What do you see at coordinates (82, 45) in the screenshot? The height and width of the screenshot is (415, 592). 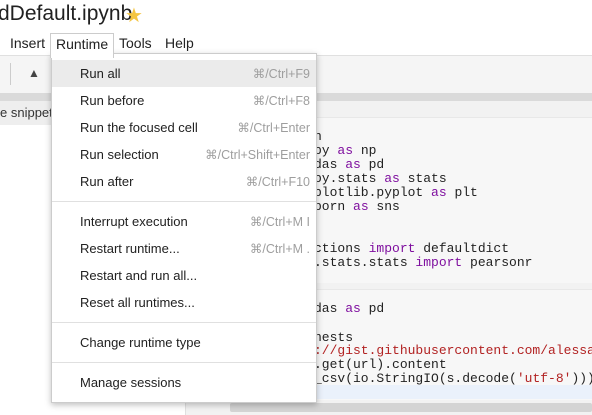 I see `menu-runtime: Runtime` at bounding box center [82, 45].